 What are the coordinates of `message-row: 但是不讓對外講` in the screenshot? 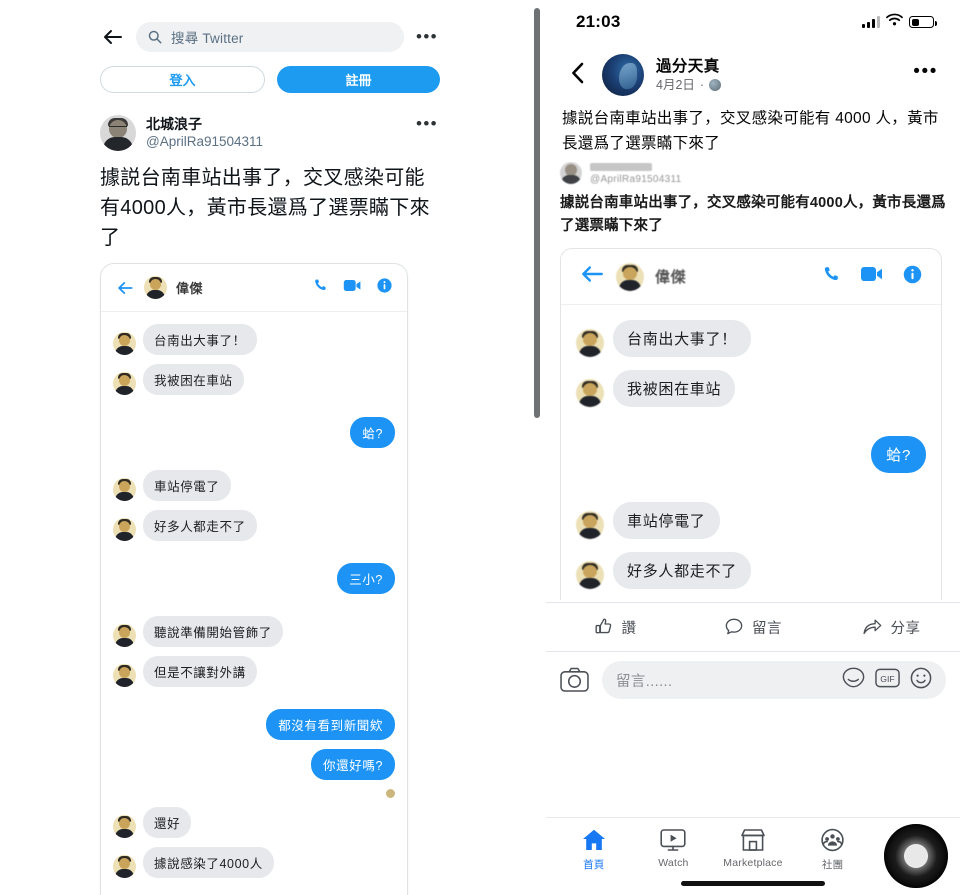 It's located at (254, 671).